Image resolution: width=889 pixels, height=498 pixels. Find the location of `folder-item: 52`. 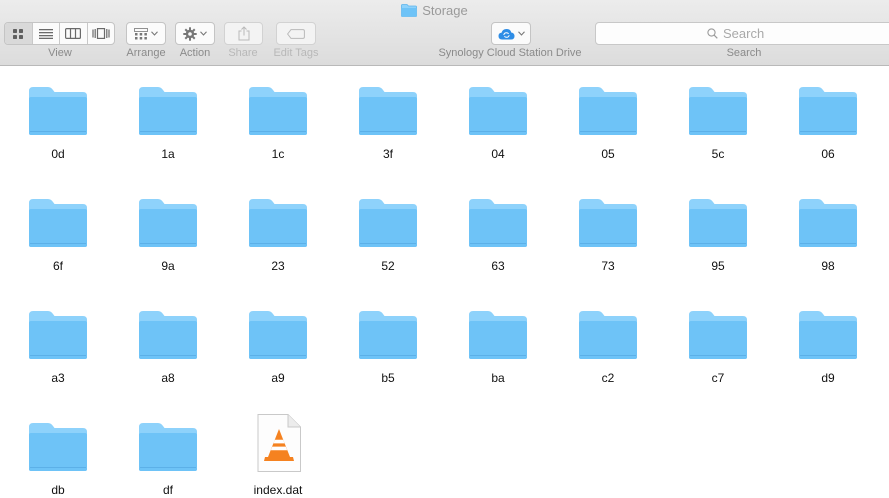

folder-item: 52 is located at coordinates (388, 229).